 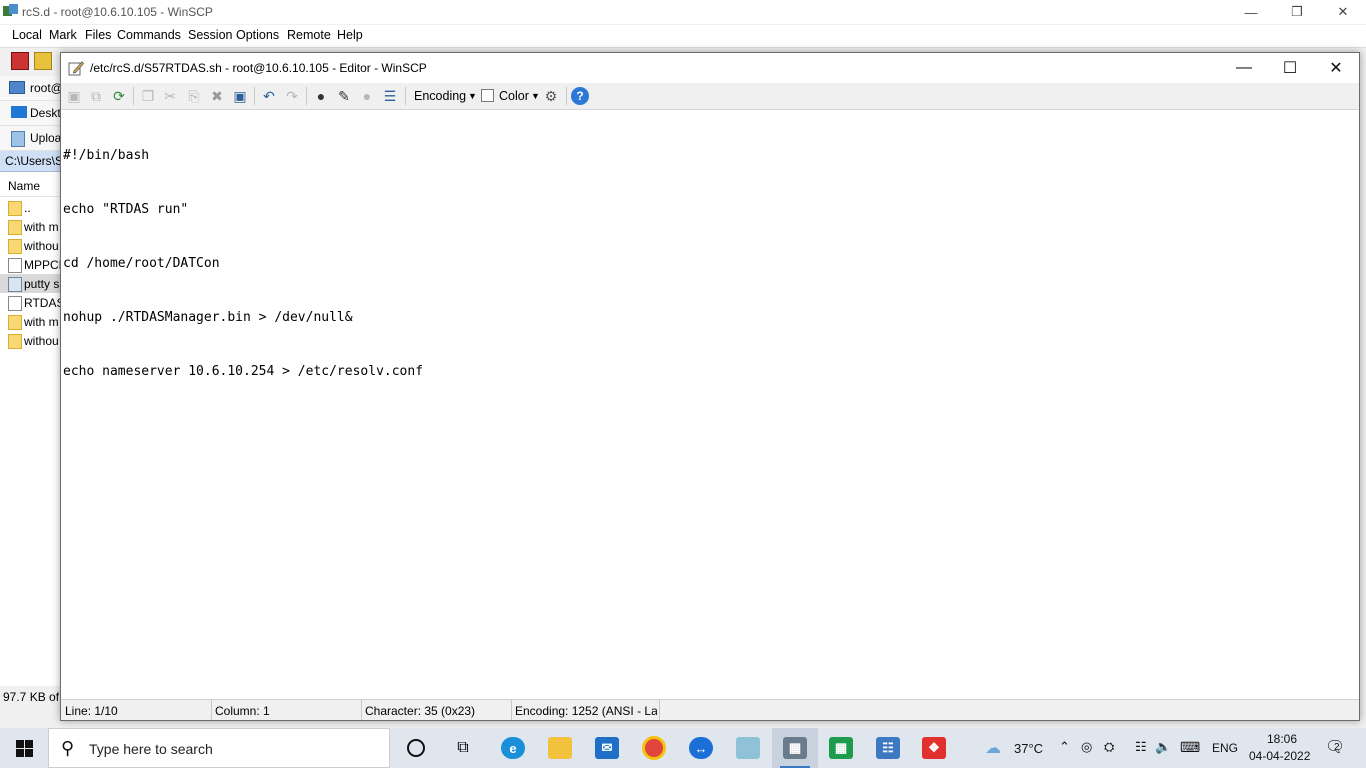 What do you see at coordinates (1141, 747) in the screenshot?
I see `wifi-icon: ☷` at bounding box center [1141, 747].